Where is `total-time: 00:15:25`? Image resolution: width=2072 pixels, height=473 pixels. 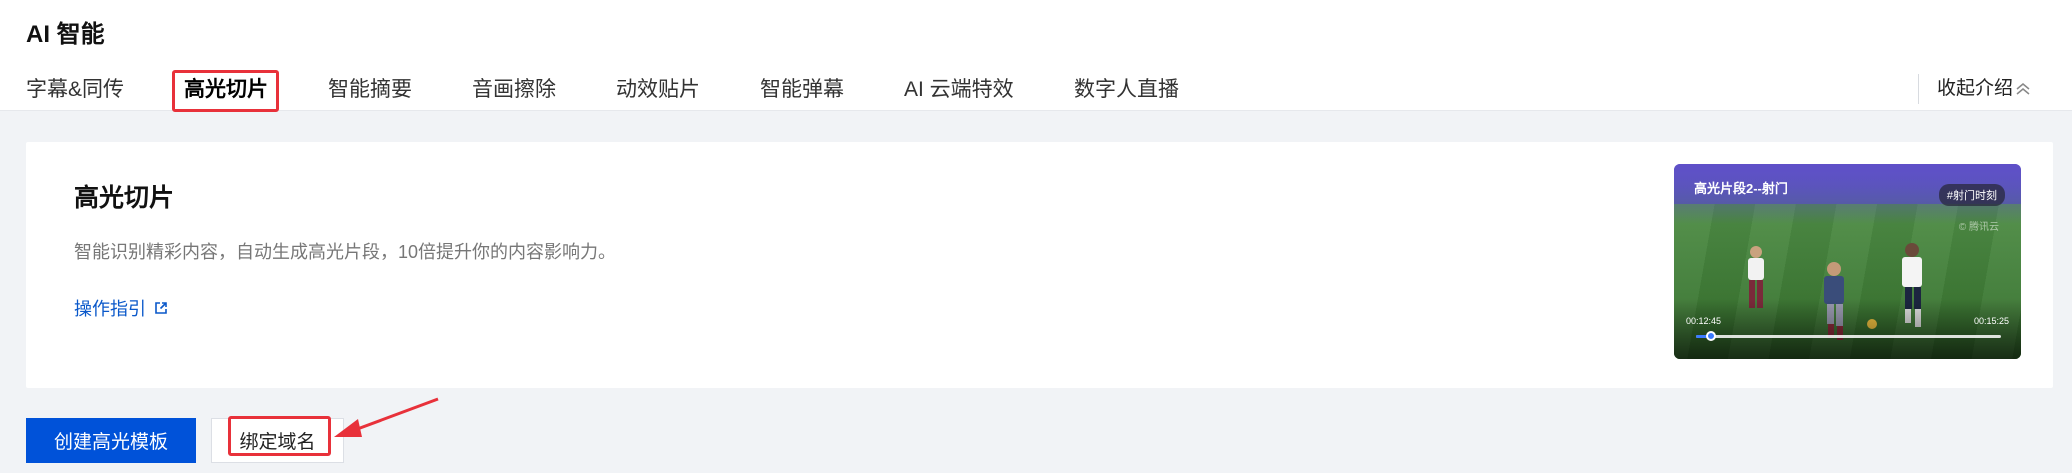 total-time: 00:15:25 is located at coordinates (1991, 321).